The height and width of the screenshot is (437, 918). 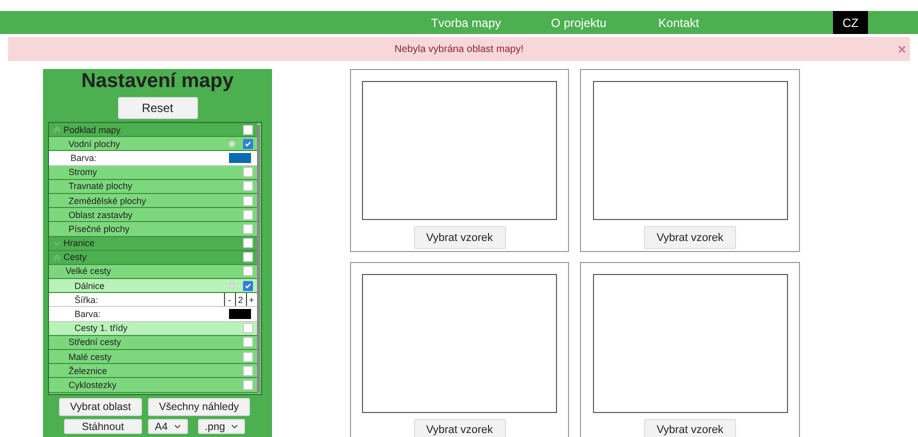 I want to click on layer-label: Cyklostezky, so click(x=92, y=385).